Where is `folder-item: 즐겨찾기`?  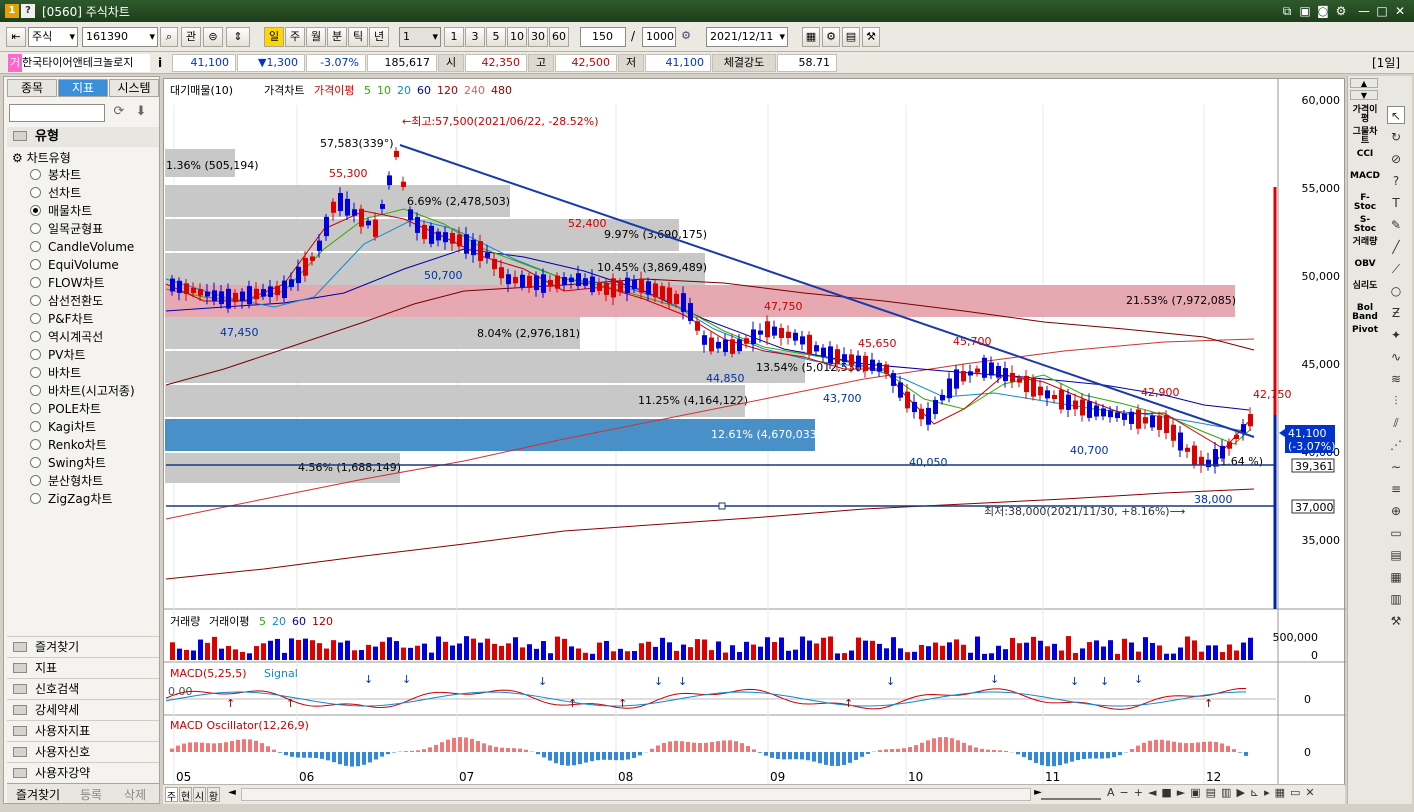 folder-item: 즐겨찾기 is located at coordinates (83, 646).